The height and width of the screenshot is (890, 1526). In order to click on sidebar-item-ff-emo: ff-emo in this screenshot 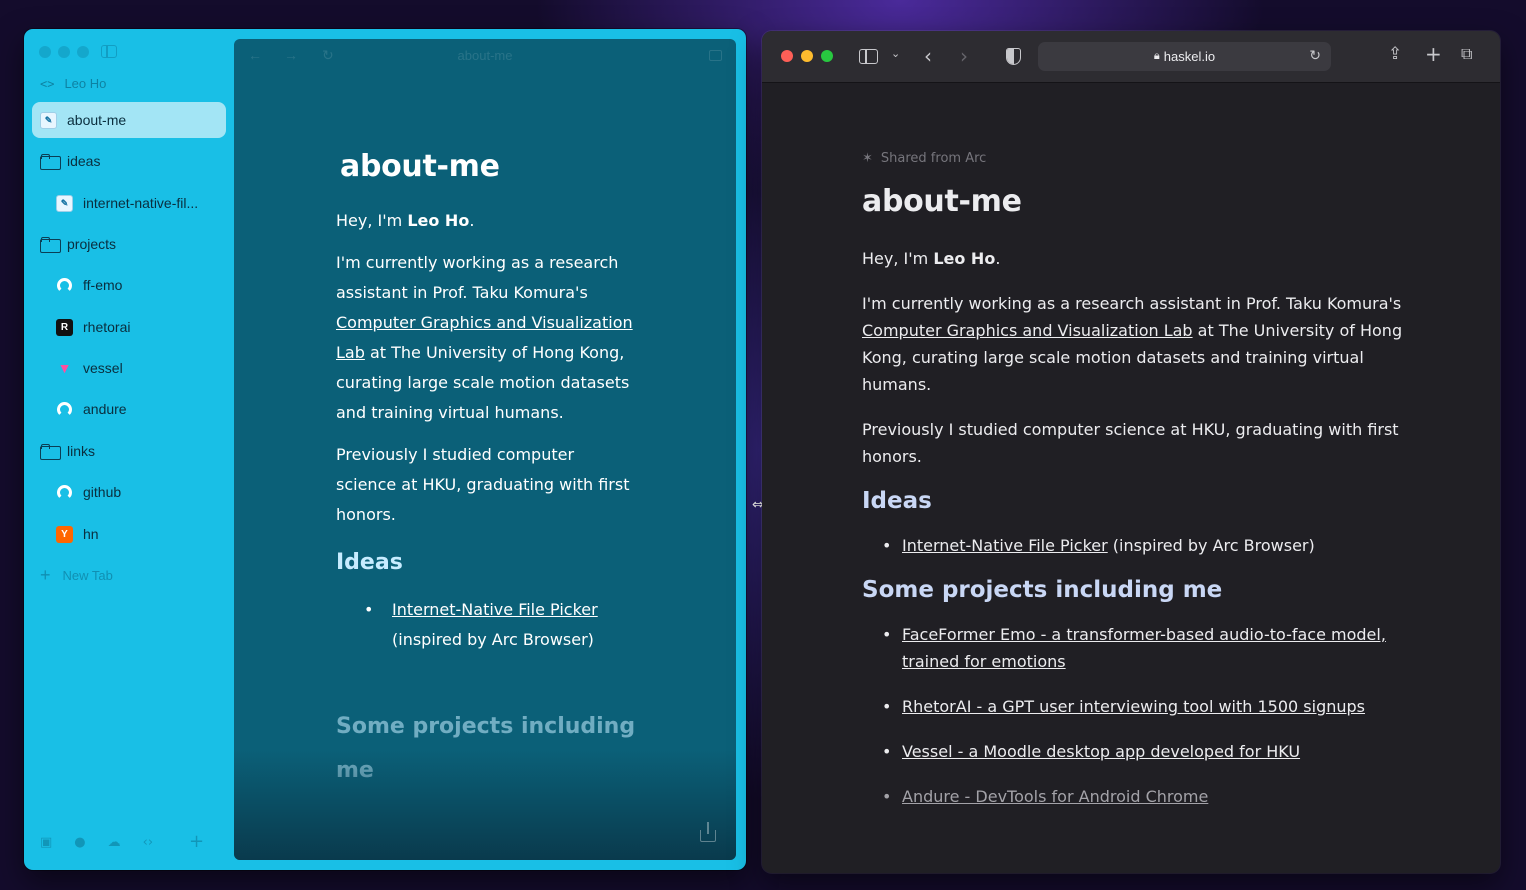, I will do `click(129, 285)`.